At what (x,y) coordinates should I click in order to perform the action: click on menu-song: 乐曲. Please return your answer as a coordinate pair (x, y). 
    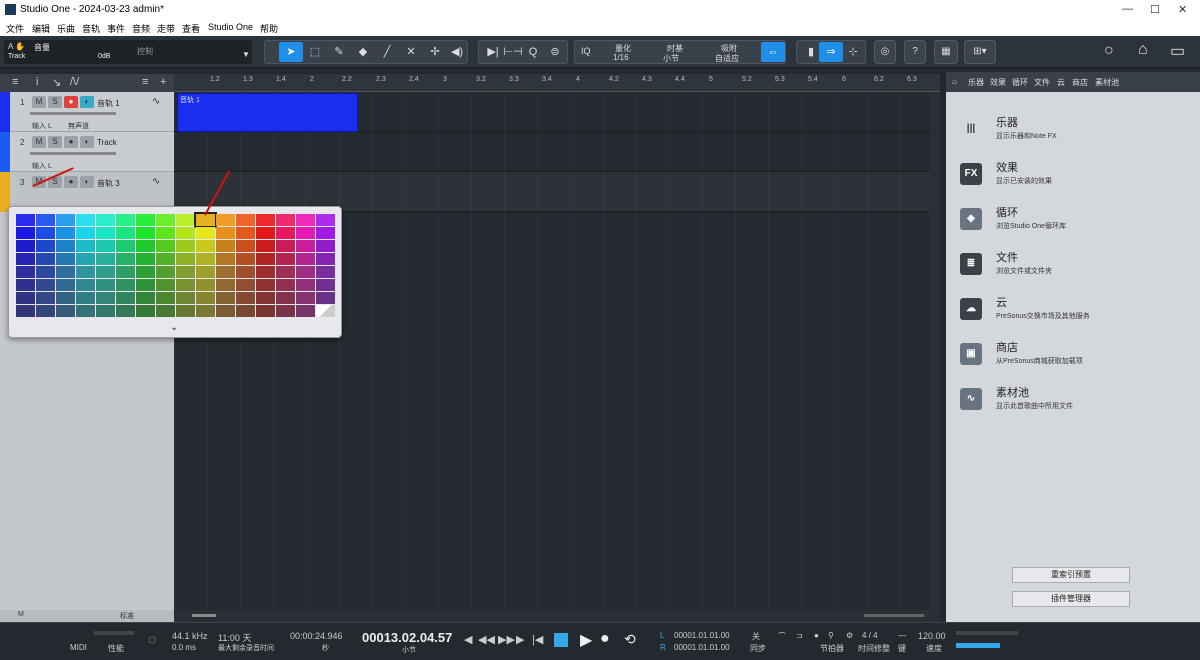
    Looking at the image, I should click on (66, 28).